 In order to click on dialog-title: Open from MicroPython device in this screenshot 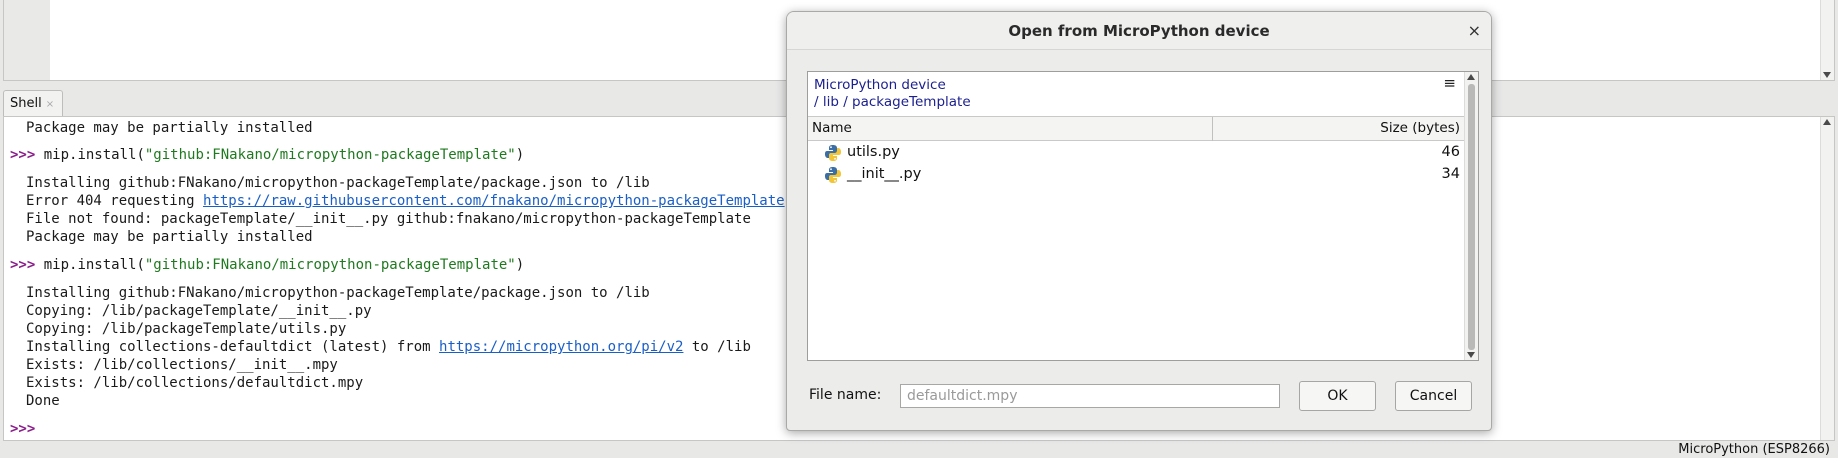, I will do `click(1139, 31)`.